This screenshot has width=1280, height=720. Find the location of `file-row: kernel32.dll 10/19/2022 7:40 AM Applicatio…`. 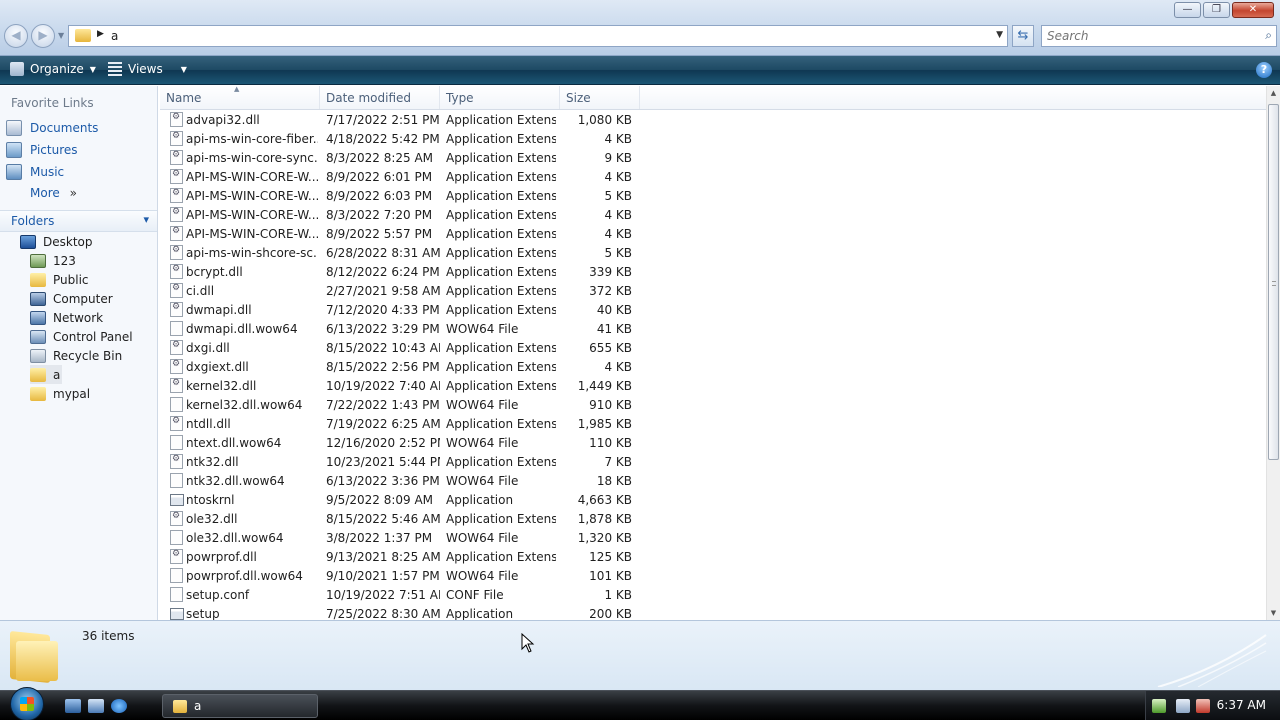

file-row: kernel32.dll 10/19/2022 7:40 AM Applicatio… is located at coordinates (400, 385).